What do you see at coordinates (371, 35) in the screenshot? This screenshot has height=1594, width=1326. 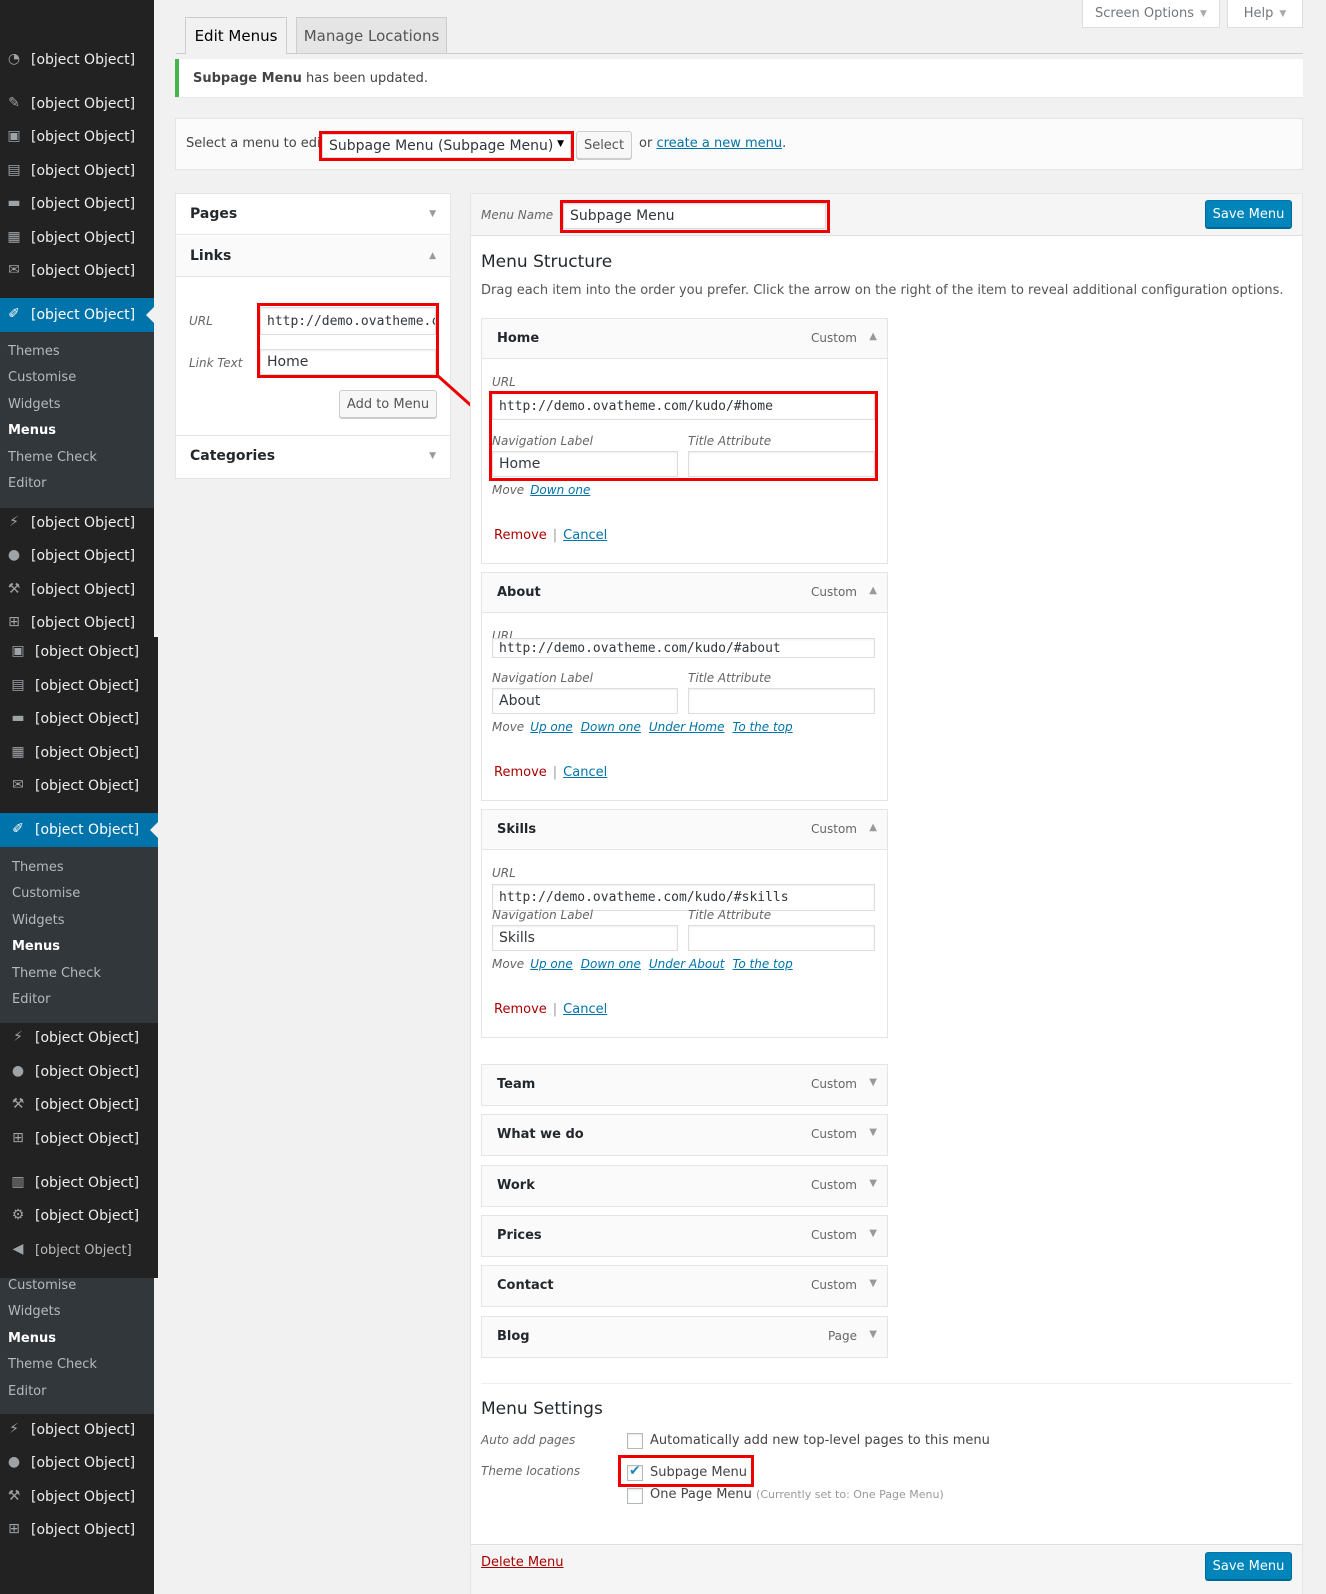 I see `tab-manage-locations: Manage Locations` at bounding box center [371, 35].